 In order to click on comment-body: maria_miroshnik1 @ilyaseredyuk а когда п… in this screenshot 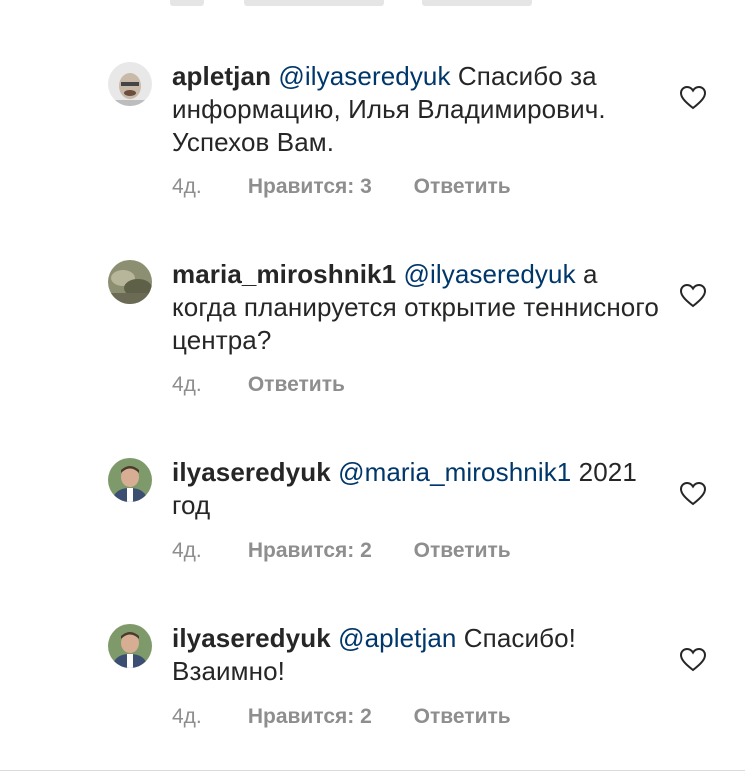, I will do `click(417, 307)`.